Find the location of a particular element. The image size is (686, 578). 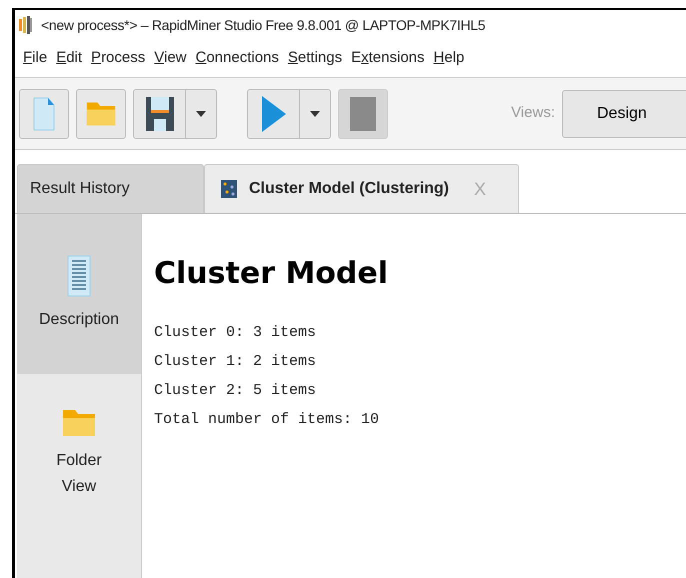

views-label: Views: is located at coordinates (533, 113).